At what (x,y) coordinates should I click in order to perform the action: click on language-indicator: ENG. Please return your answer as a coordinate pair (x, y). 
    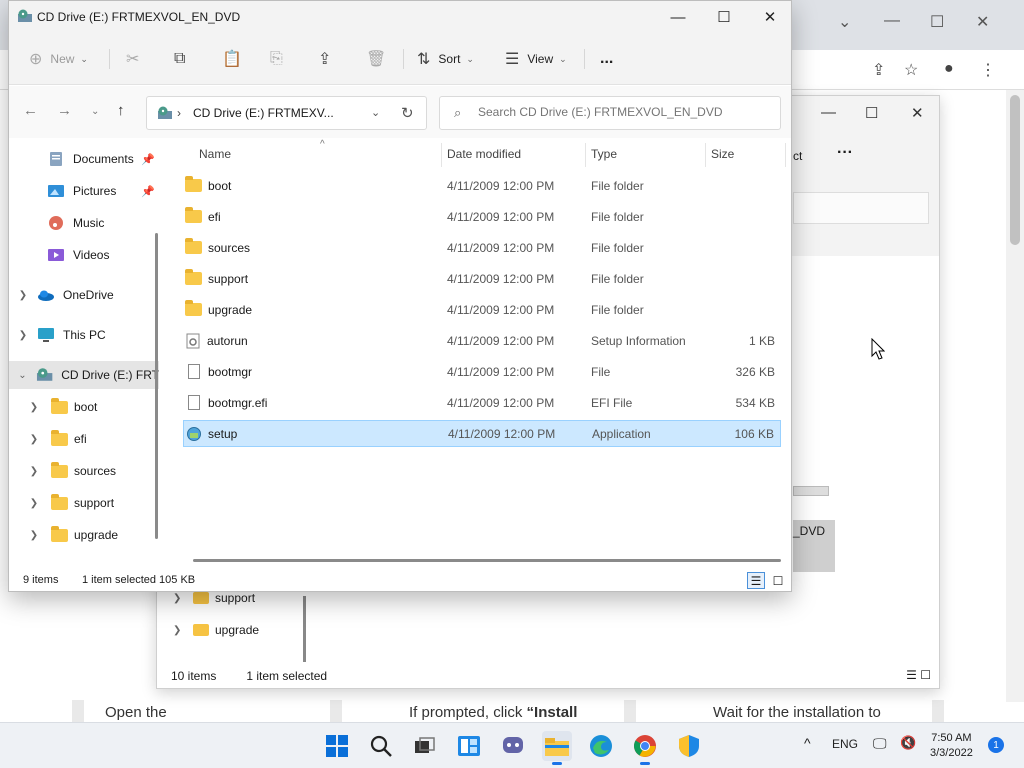
    Looking at the image, I should click on (845, 744).